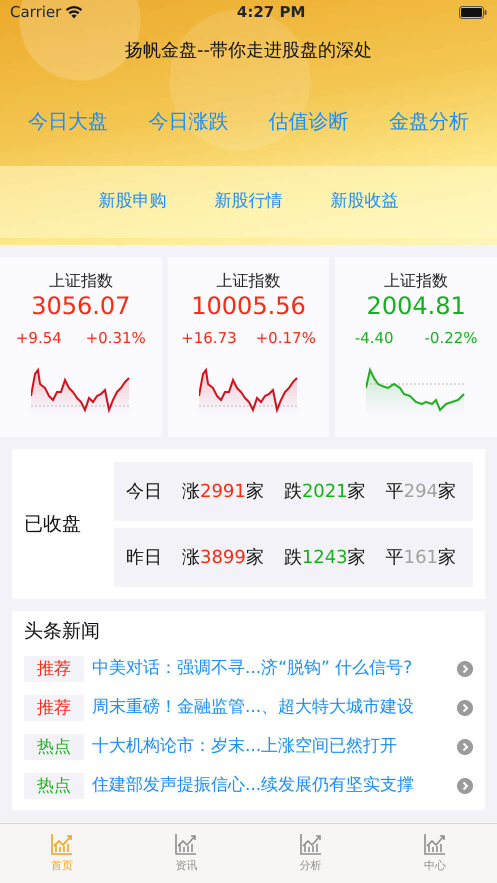 This screenshot has height=883, width=497. I want to click on tab-item: 中心, so click(434, 853).